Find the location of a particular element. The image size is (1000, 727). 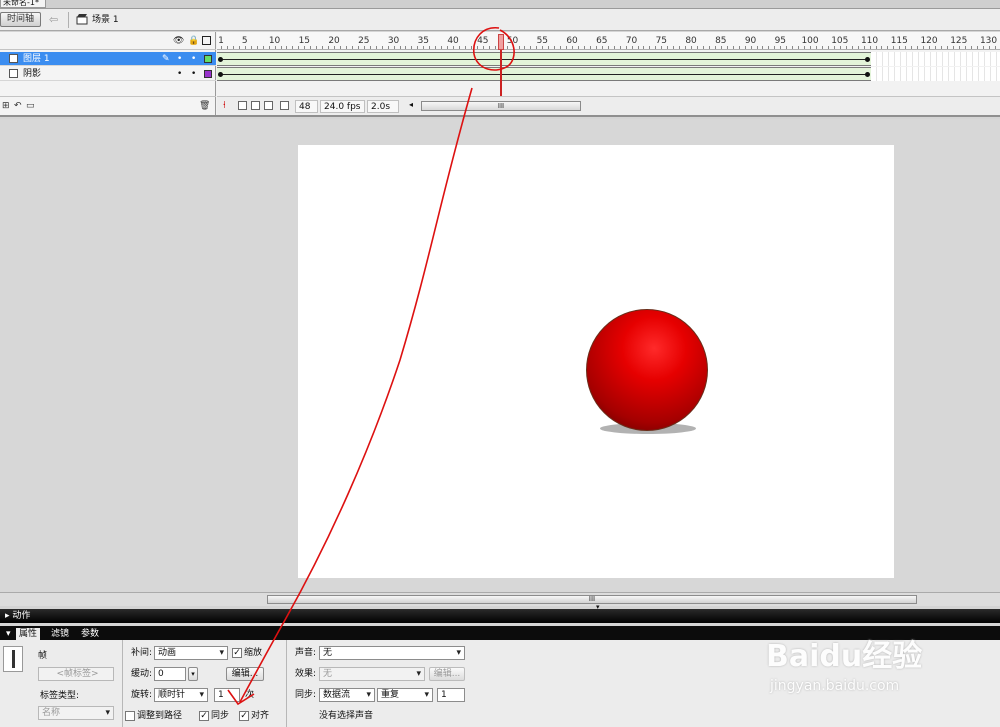

rotate-times-input: 1 is located at coordinates (227, 695).